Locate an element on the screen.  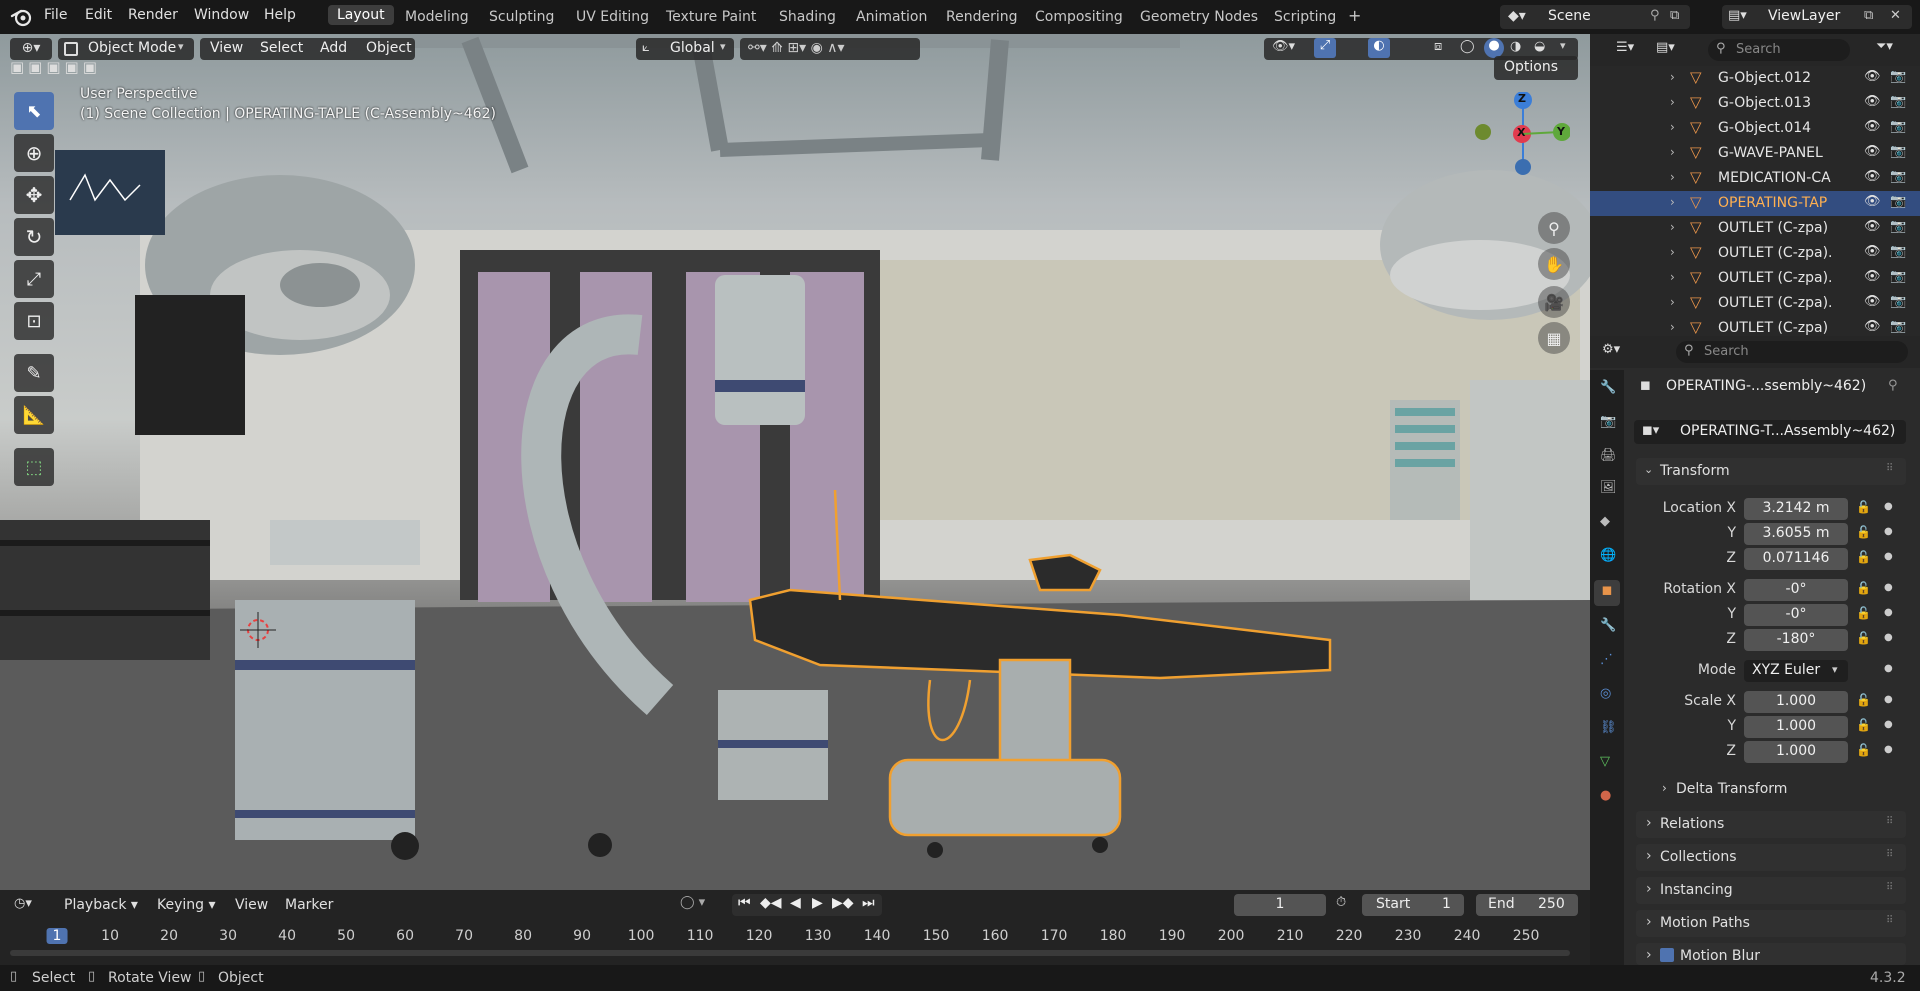
outliner-row: › ▽ OPERATING-TAP 👁 📷 is located at coordinates (1755, 203).